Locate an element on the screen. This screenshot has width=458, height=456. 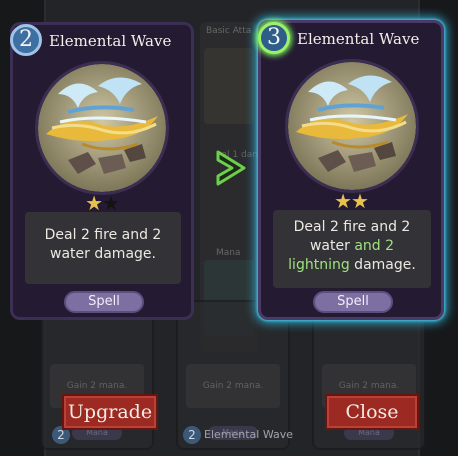
bg-card-art is located at coordinates (229, 86).